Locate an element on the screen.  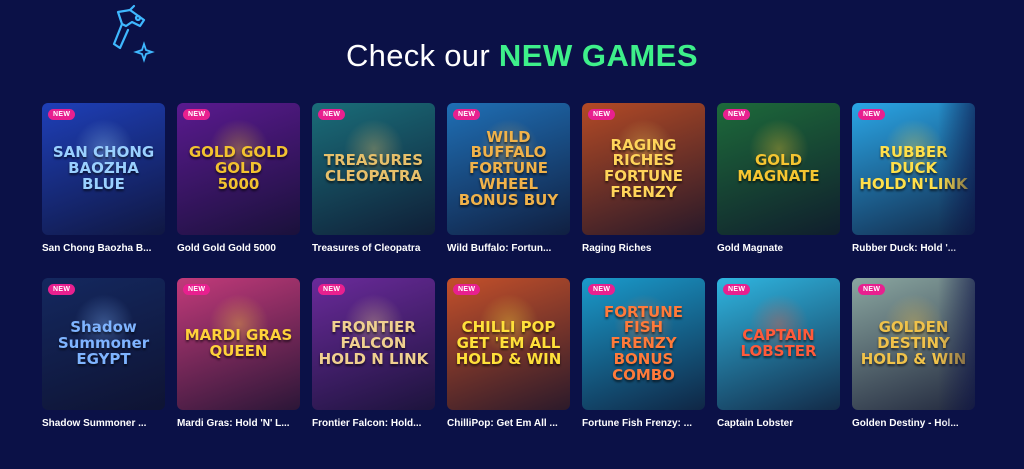
game-thumbnail: CHILLI POP GET 'EM ALL HOLD & WIN NEW is located at coordinates (508, 344).